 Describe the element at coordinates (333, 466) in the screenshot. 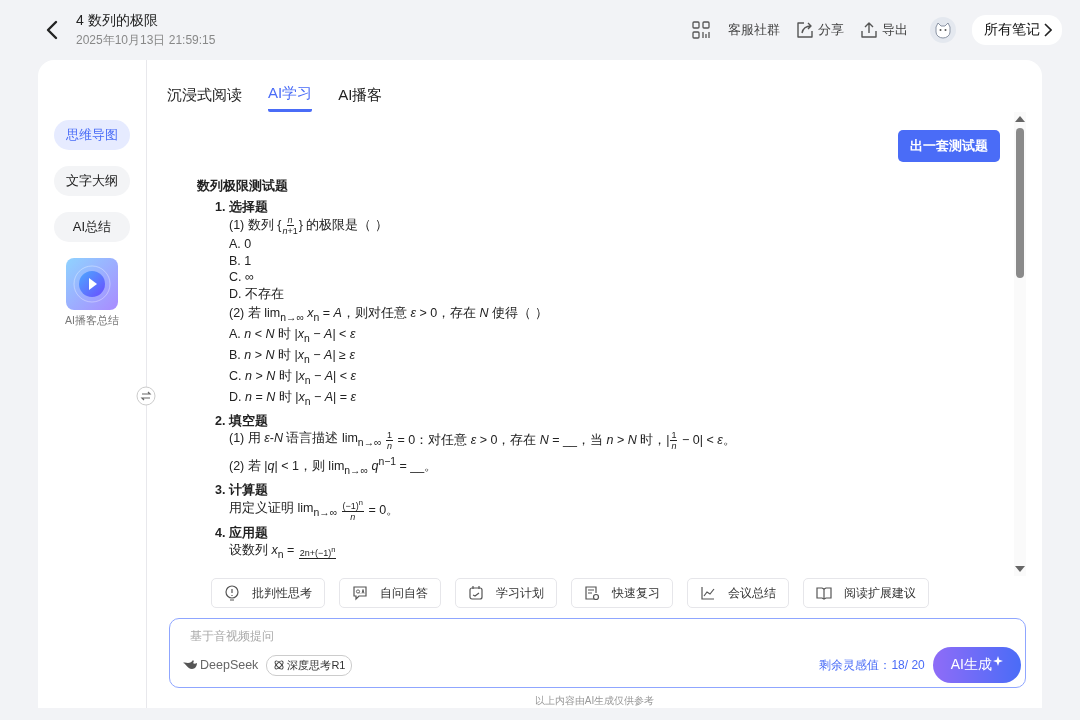

I see `math-text: (2) 若 |q| < 1，则 lim$_{n→∞}$ q$^{n−1}$ = __。` at that location.